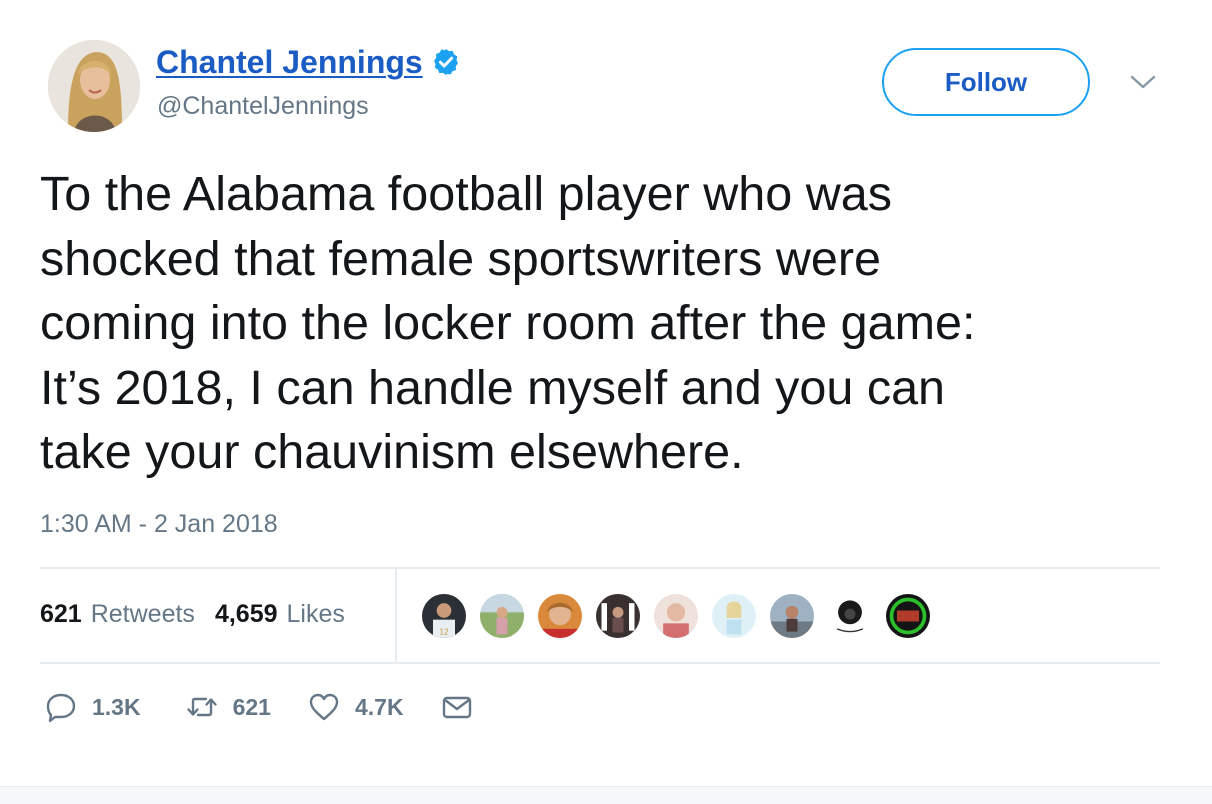 The height and width of the screenshot is (804, 1212). I want to click on envelope-icon, so click(457, 707).